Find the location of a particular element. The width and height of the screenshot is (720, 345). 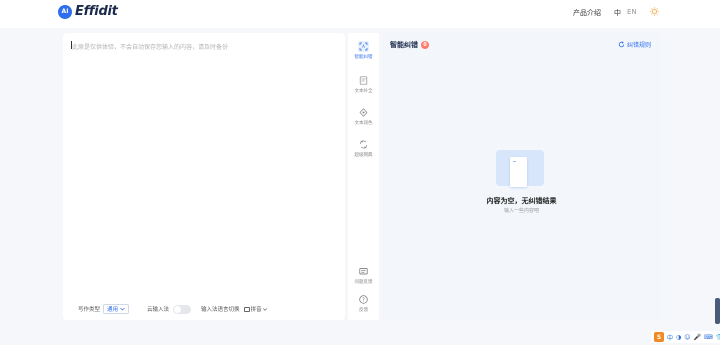

tool-dictionary: 超级网典 is located at coordinates (363, 148).